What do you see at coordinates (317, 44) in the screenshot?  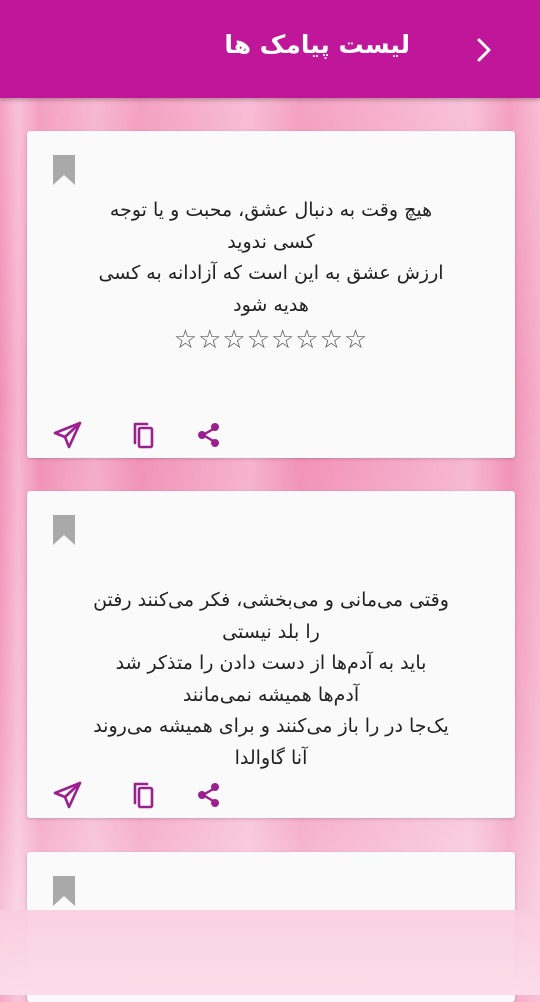 I see `page-title: لیست پیامک ها` at bounding box center [317, 44].